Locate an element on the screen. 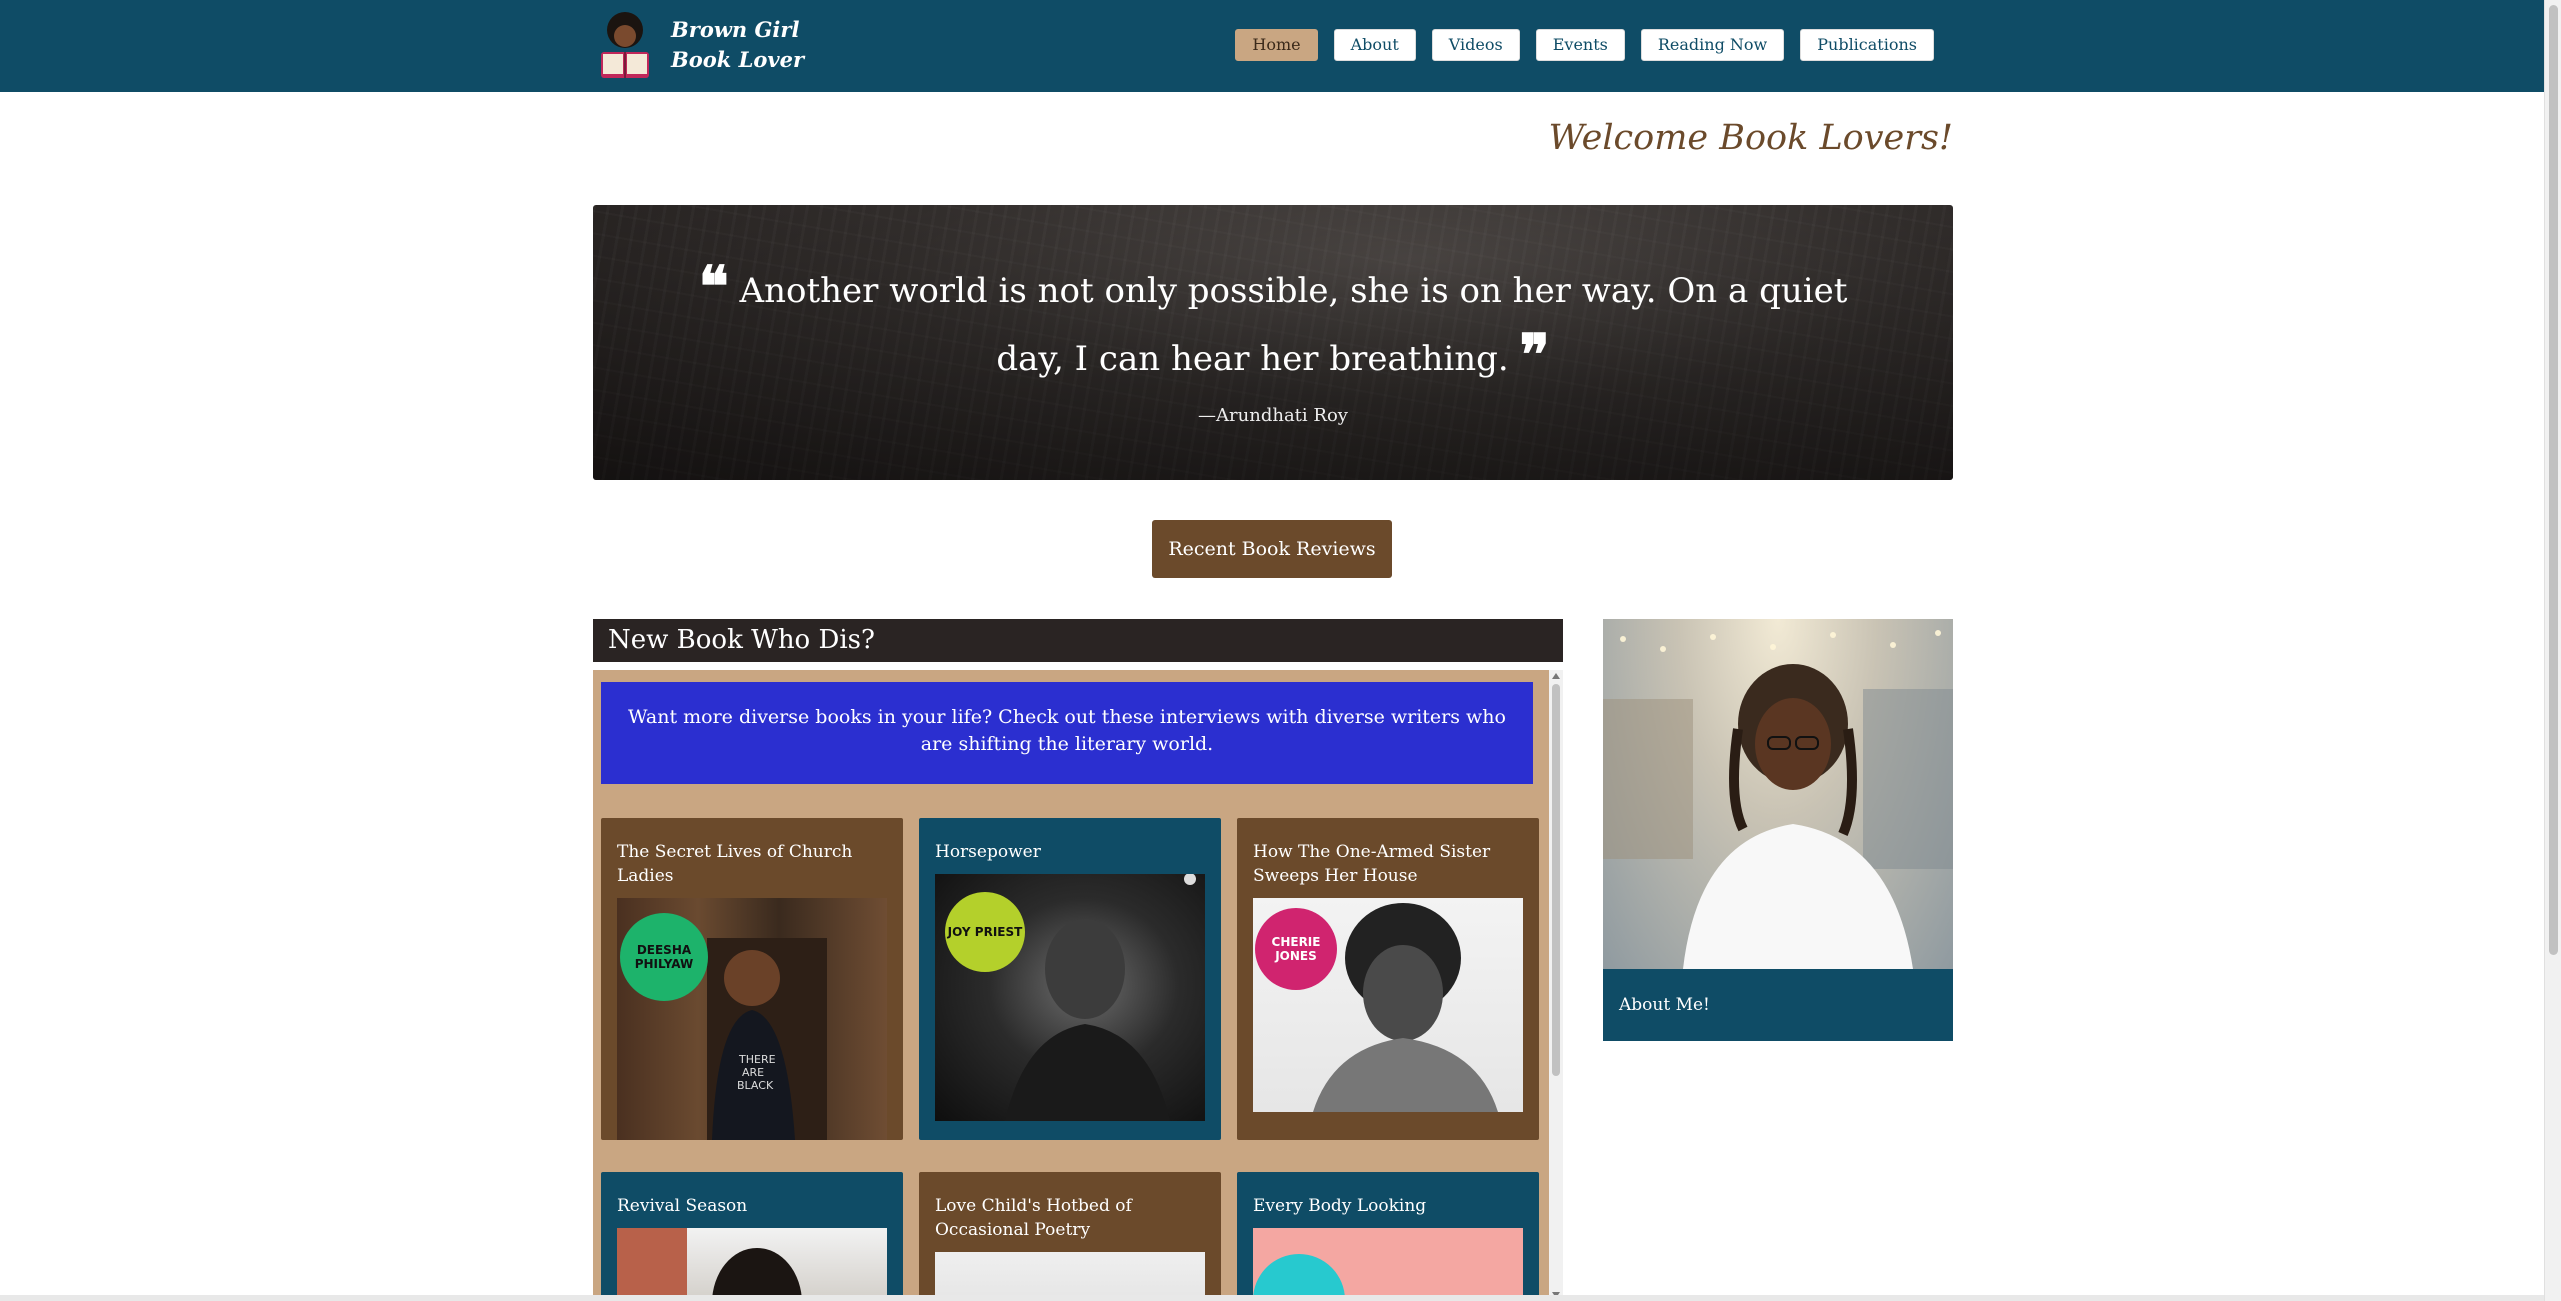 The height and width of the screenshot is (1301, 2561). card-revival-season: Revival Season is located at coordinates (752, 1236).